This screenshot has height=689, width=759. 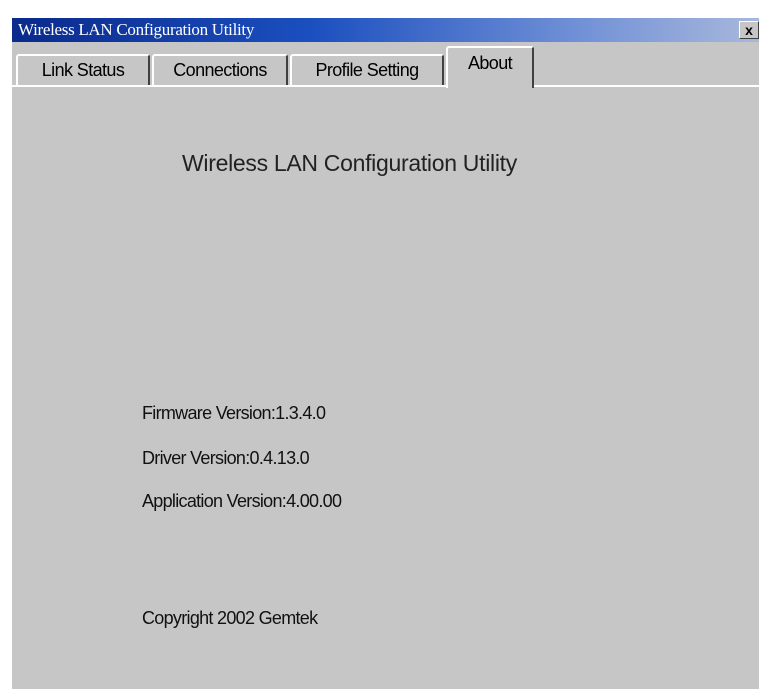 What do you see at coordinates (83, 70) in the screenshot?
I see `tab-link-status: Link Status` at bounding box center [83, 70].